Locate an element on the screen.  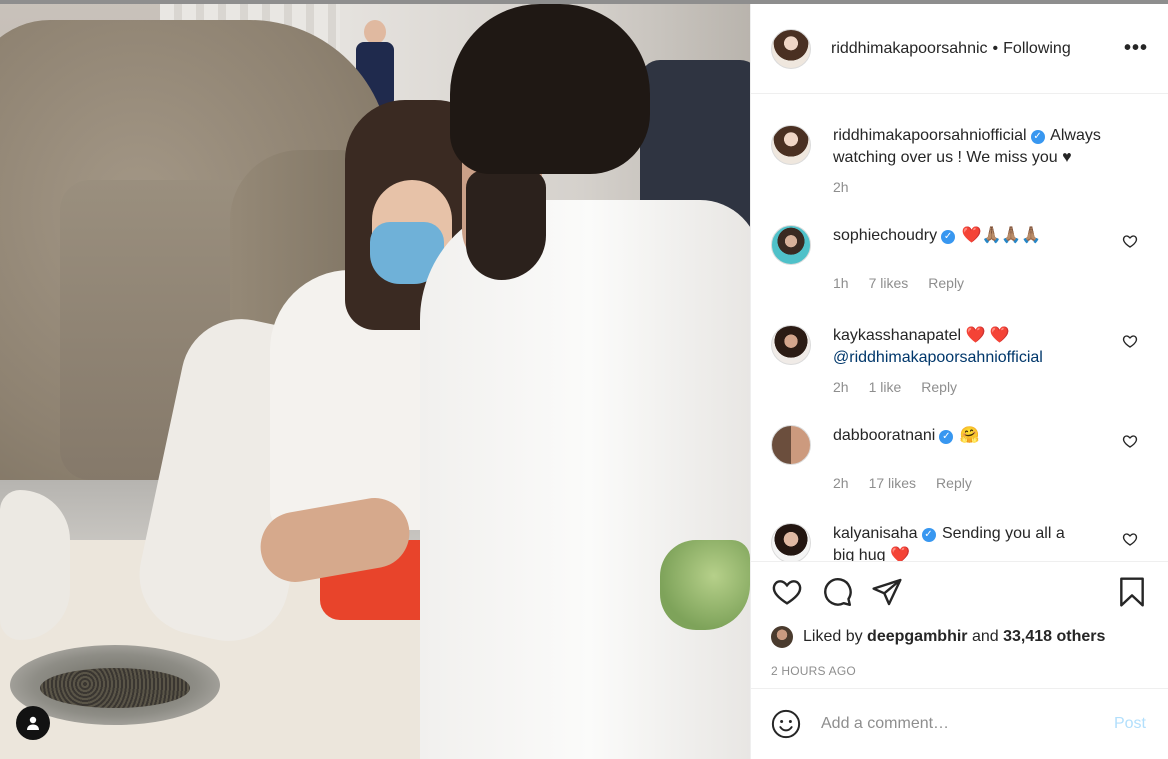
header-username: riddhimakapoorsahnic is located at coordinates (909, 49).